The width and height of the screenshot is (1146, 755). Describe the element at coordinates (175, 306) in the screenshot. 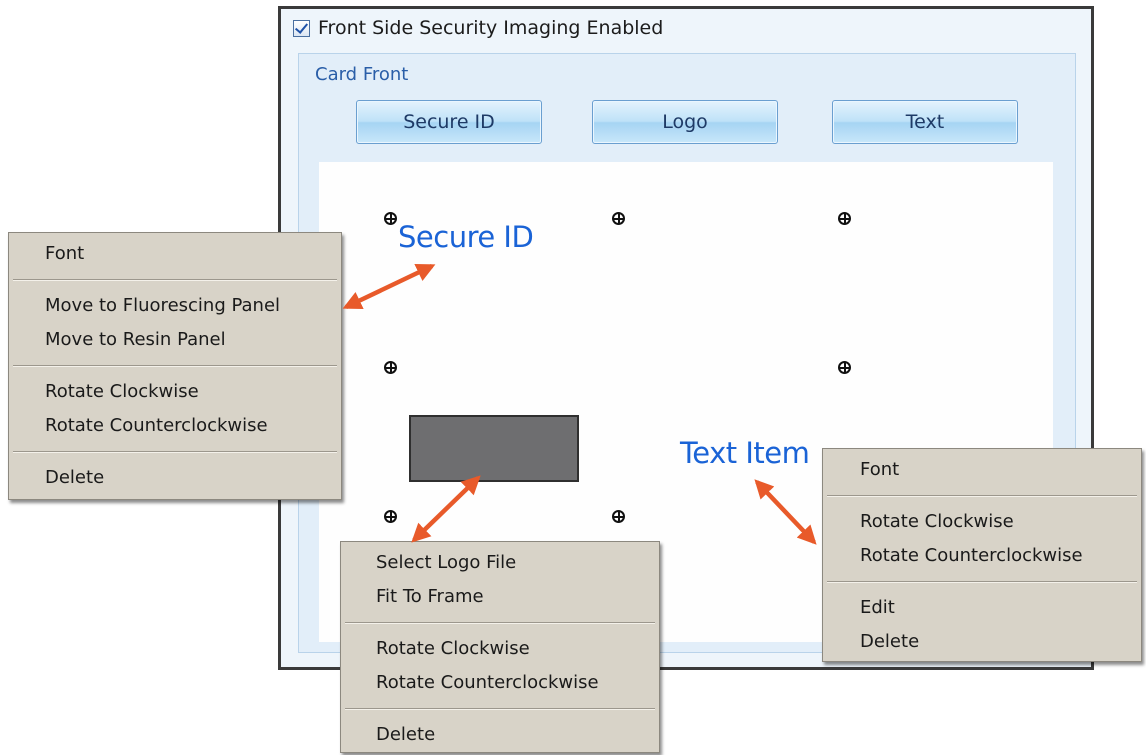

I see `menu-item-move-fluorescing: Move to Fluorescing Panel` at that location.